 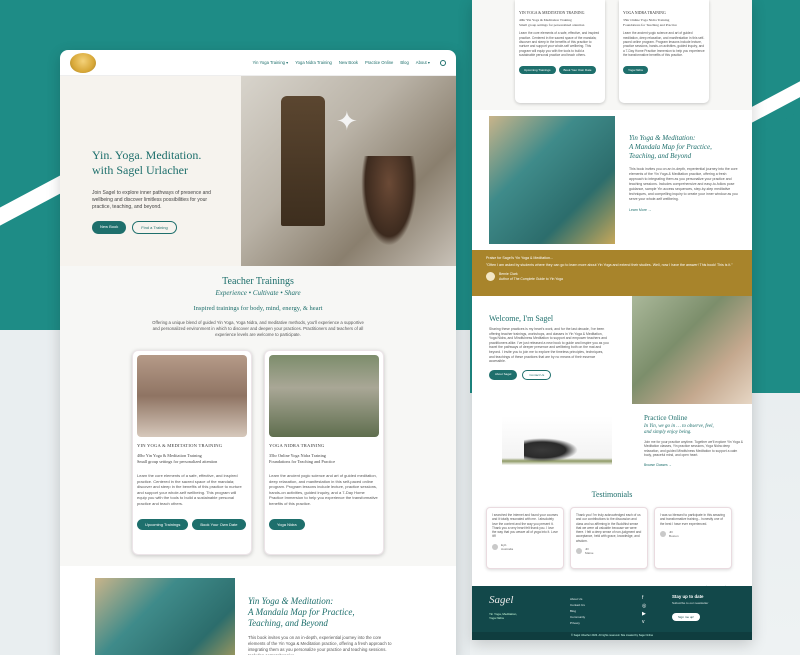 What do you see at coordinates (577, 623) in the screenshot?
I see `footer-link-privacy: Privacy` at bounding box center [577, 623].